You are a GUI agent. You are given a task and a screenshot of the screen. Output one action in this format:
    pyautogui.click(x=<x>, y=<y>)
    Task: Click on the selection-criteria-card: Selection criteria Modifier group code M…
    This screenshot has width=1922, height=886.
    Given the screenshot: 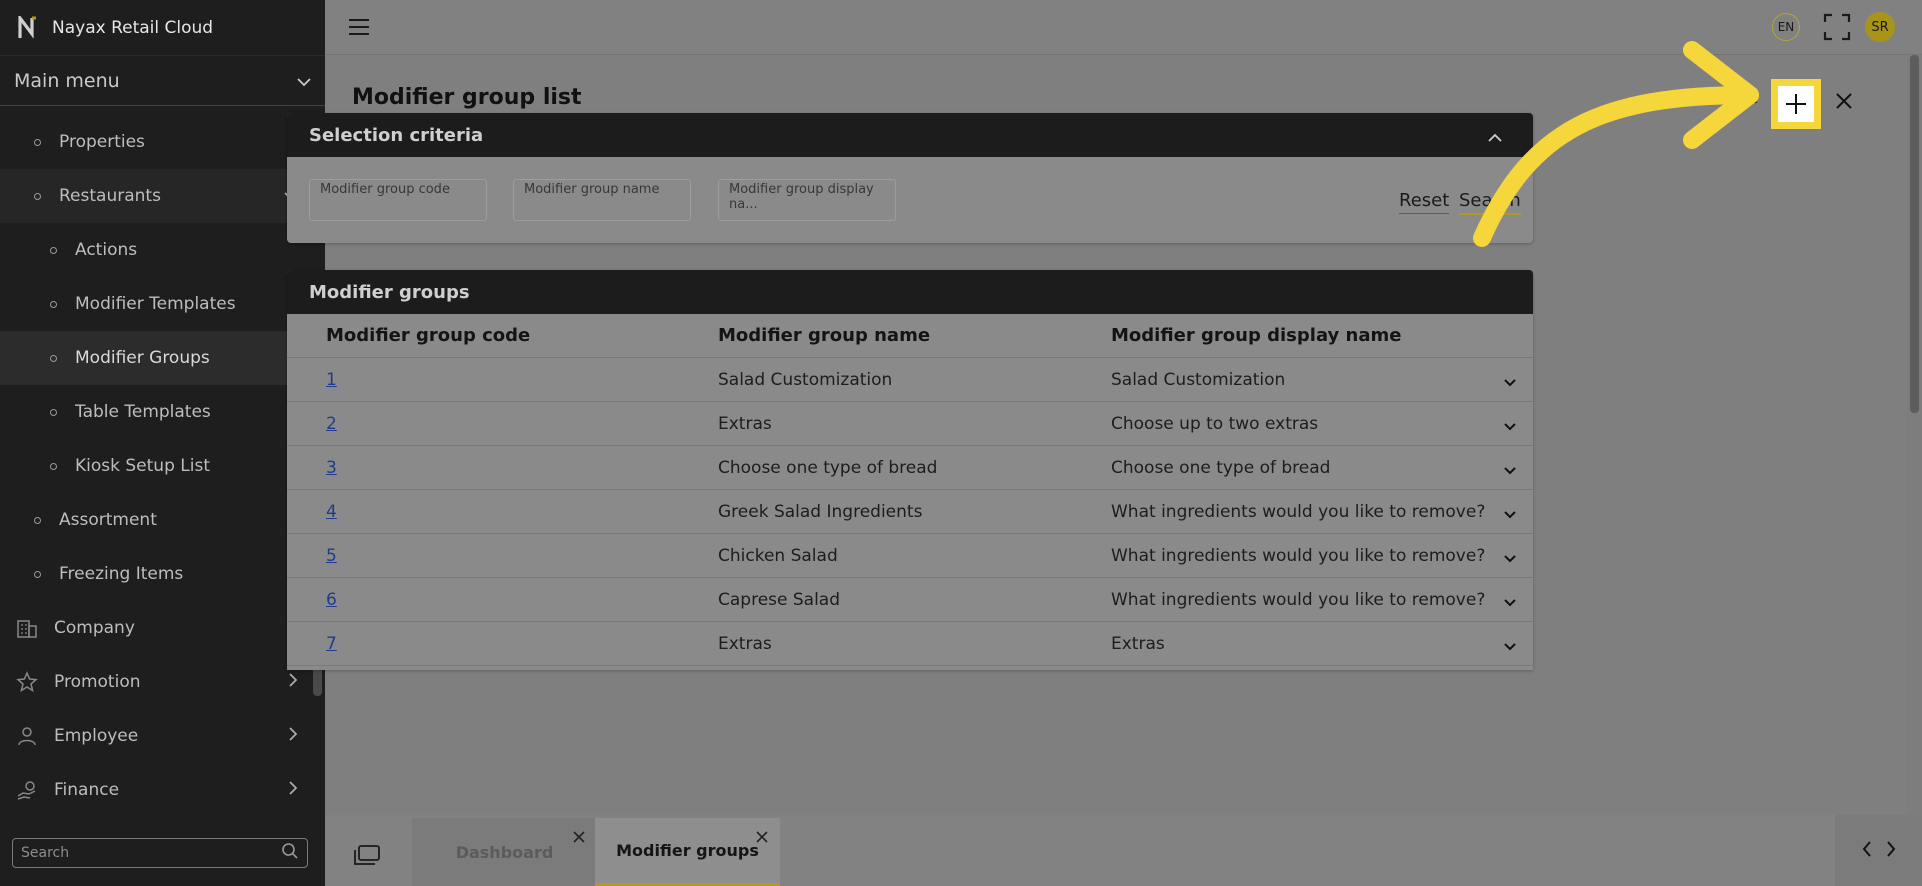 What is the action you would take?
    pyautogui.click(x=910, y=178)
    